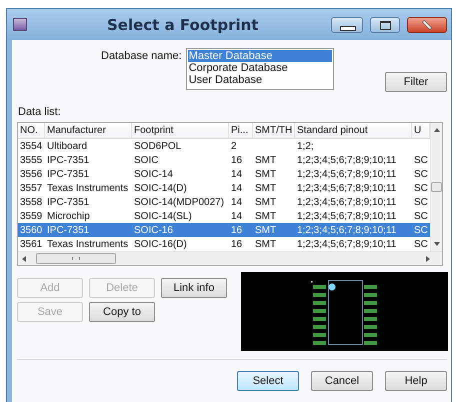 Image resolution: width=456 pixels, height=402 pixels. I want to click on horizontal-scrollbar, so click(230, 258).